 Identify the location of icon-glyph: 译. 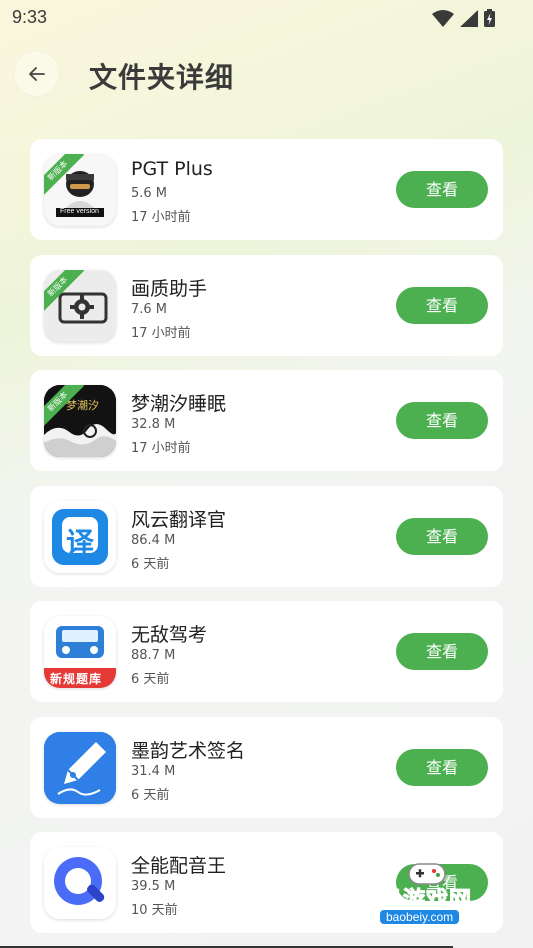
(80, 542).